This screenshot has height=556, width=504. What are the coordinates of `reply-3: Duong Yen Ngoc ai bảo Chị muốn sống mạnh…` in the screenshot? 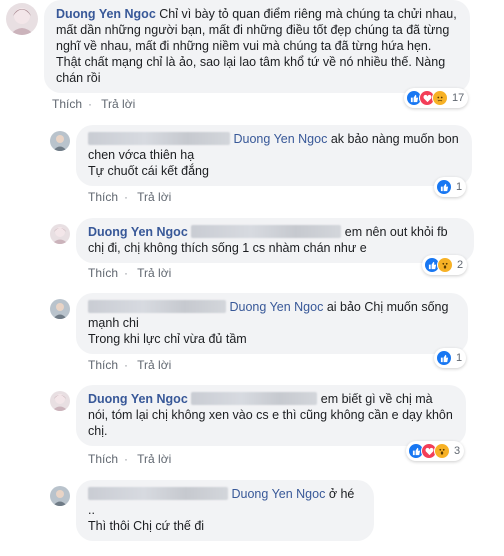 It's located at (252, 333).